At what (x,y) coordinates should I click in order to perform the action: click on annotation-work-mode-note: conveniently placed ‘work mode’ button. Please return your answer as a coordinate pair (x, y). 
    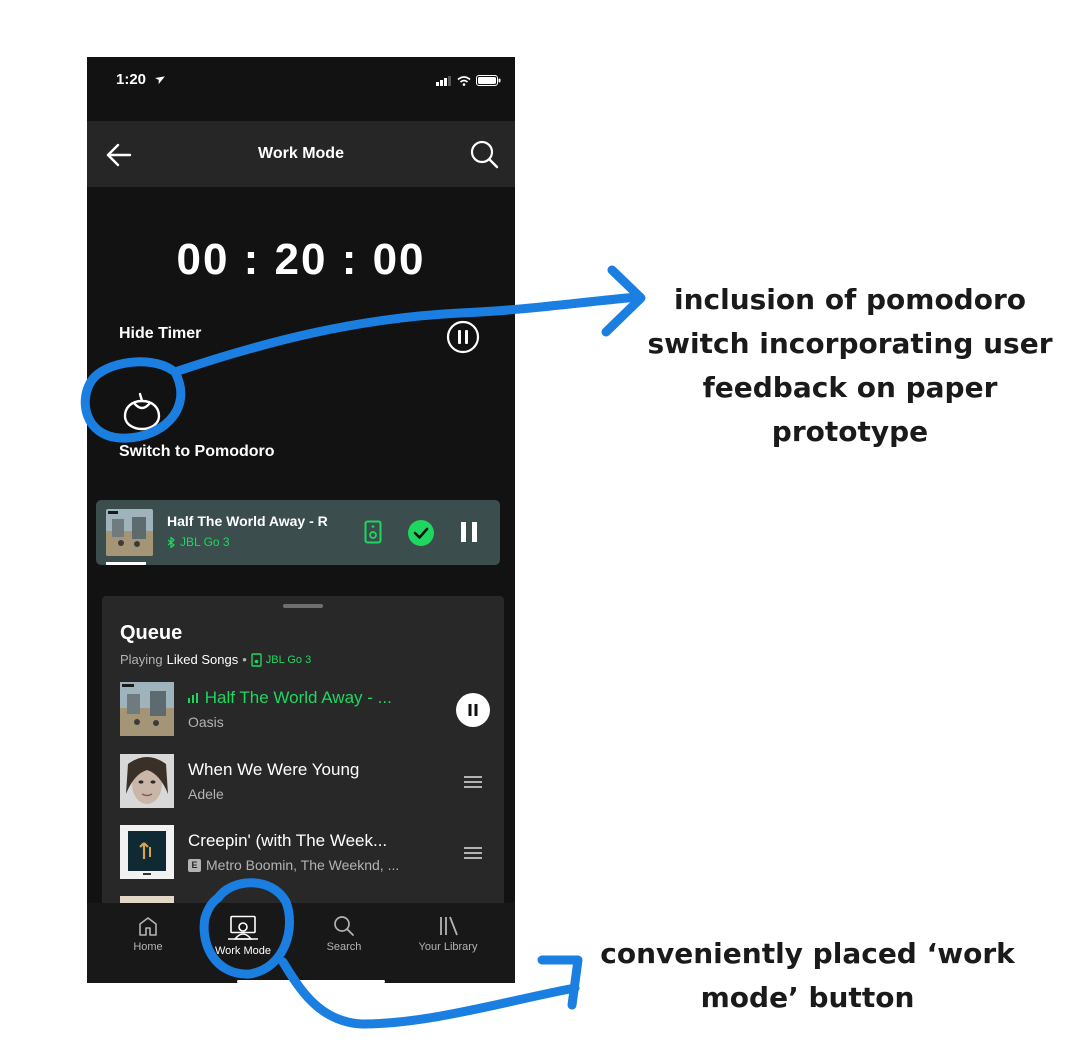
    Looking at the image, I should click on (807, 975).